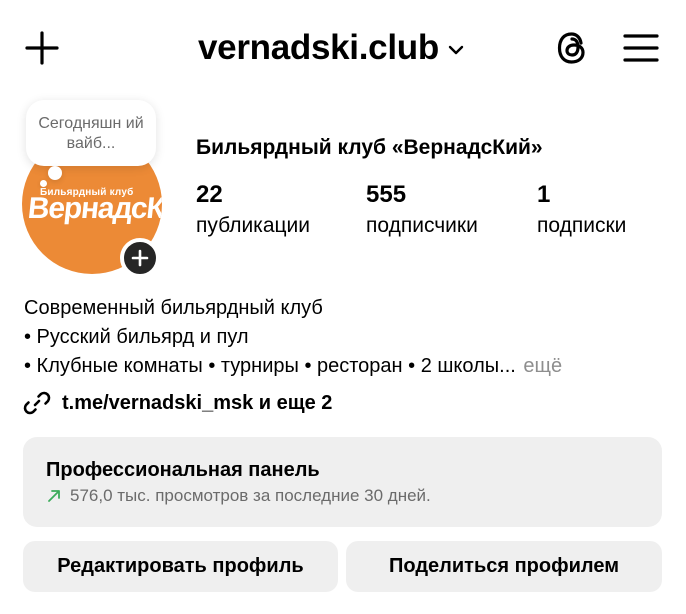 The width and height of the screenshot is (686, 614). What do you see at coordinates (582, 225) in the screenshot?
I see `stat-label: подписки` at bounding box center [582, 225].